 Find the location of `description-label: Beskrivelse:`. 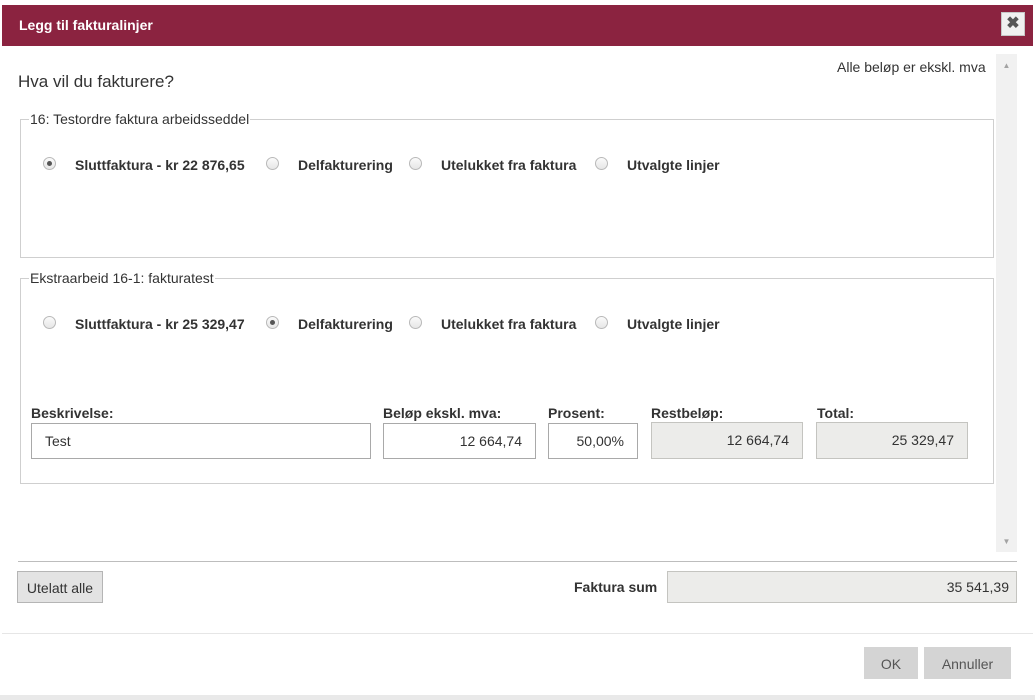

description-label: Beskrivelse: is located at coordinates (72, 413).